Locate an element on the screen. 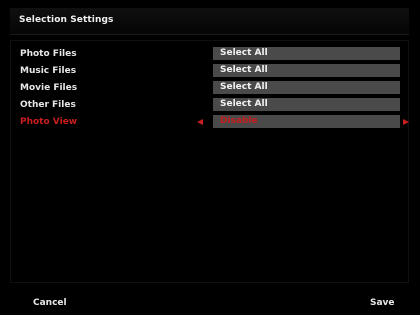 This screenshot has width=420, height=315. left-arrow-icon is located at coordinates (200, 122).